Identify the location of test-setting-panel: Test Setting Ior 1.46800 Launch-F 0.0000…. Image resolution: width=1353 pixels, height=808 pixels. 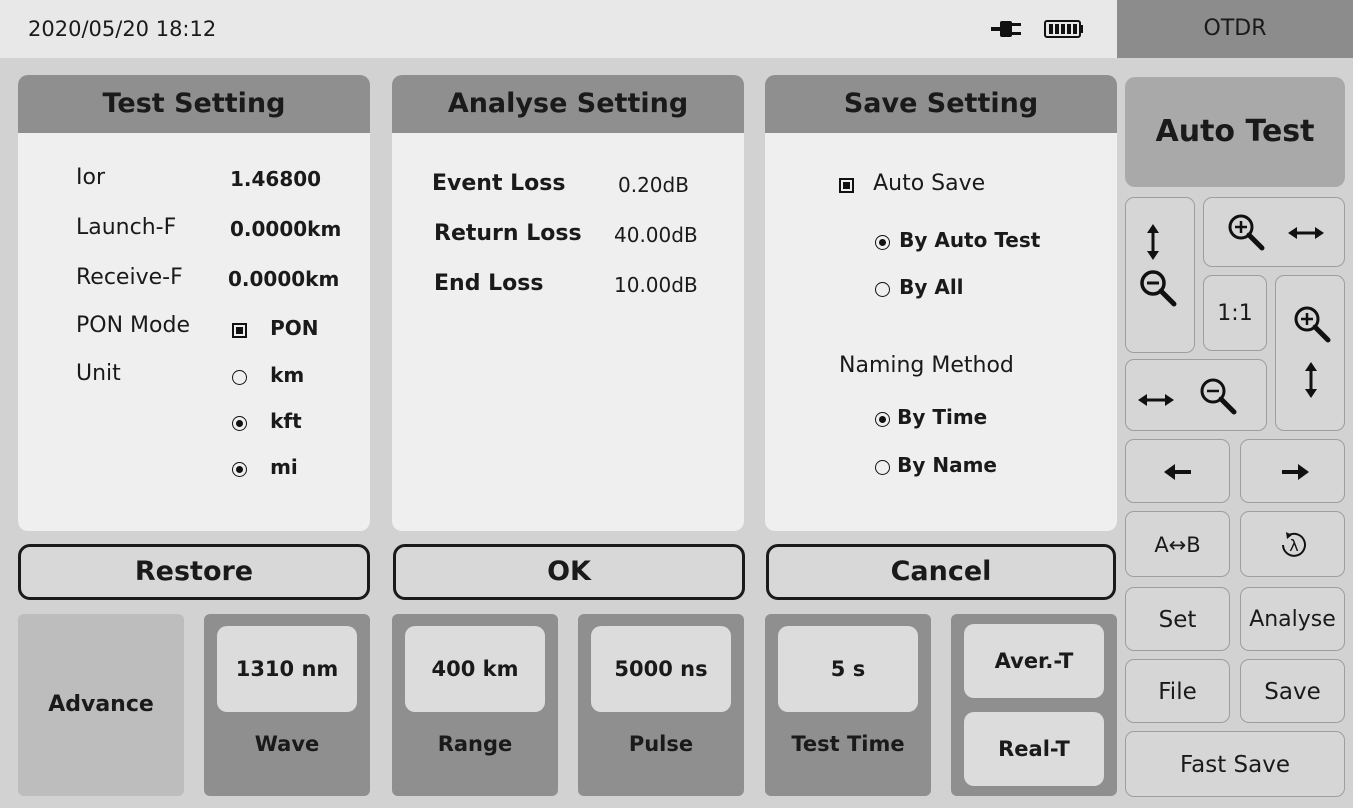
(194, 303).